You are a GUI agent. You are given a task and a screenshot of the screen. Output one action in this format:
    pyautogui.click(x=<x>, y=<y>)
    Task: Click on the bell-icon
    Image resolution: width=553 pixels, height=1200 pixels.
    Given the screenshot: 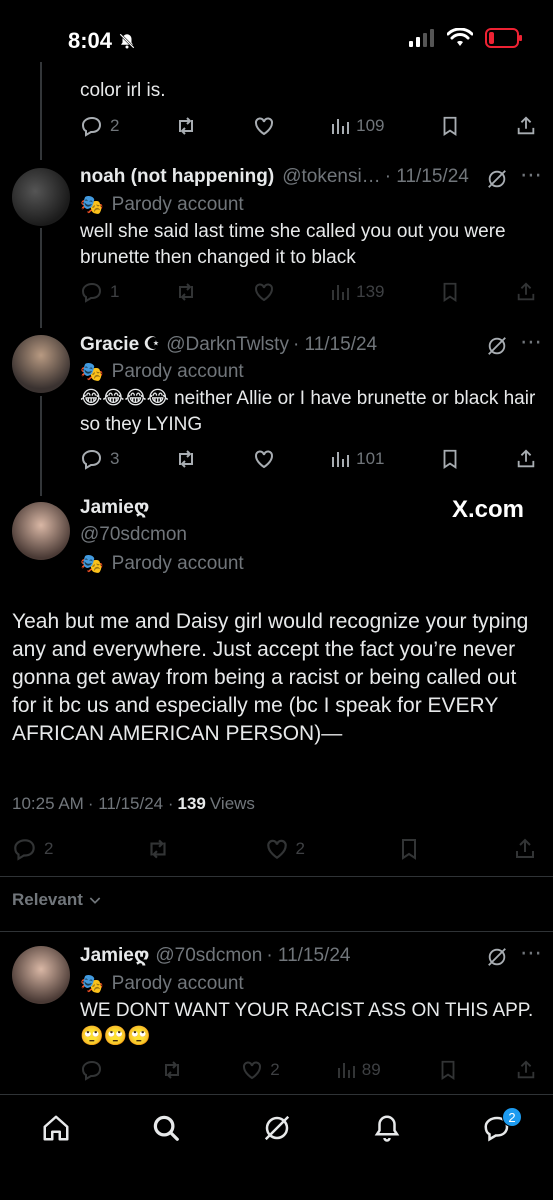 What is the action you would take?
    pyautogui.click(x=387, y=1128)
    